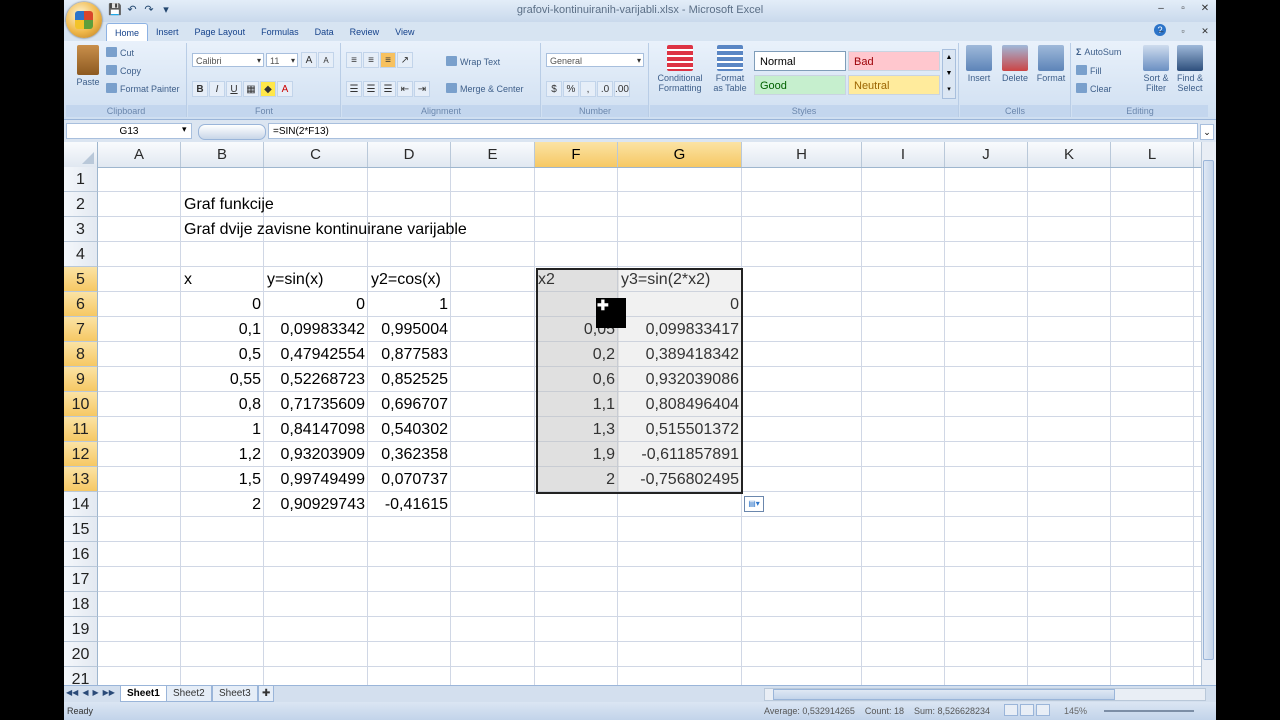 Image resolution: width=1280 pixels, height=720 pixels. What do you see at coordinates (200, 89) in the screenshot?
I see `bold-button: B` at bounding box center [200, 89].